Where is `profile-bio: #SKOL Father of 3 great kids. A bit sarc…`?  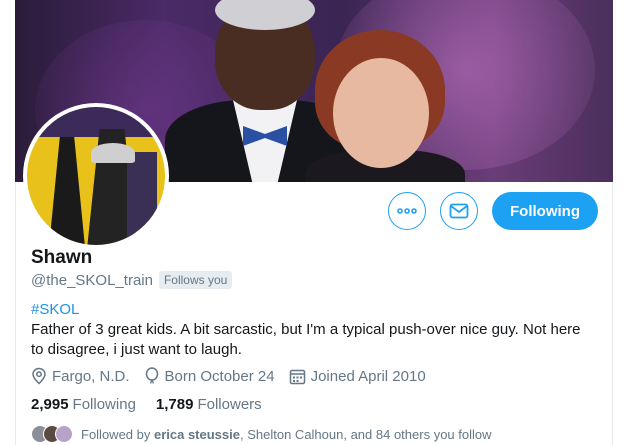
profile-bio: #SKOL Father of 3 great kids. A bit sarc… is located at coordinates (311, 330).